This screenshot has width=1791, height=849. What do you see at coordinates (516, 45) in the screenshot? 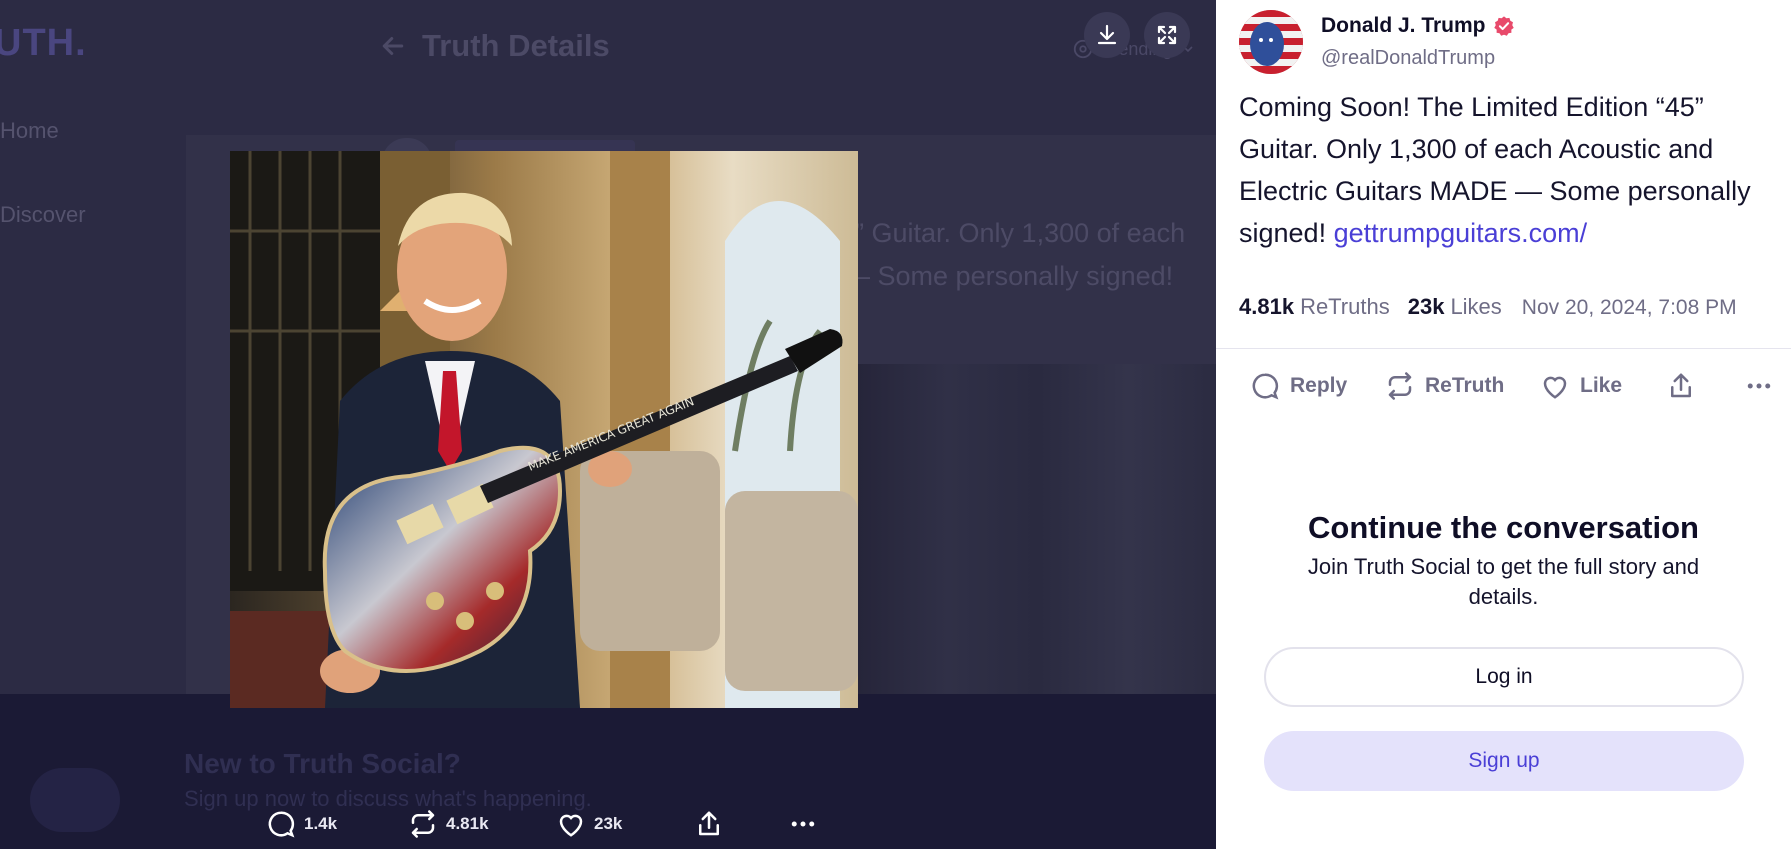
I see `page-title: Truth Details` at bounding box center [516, 45].